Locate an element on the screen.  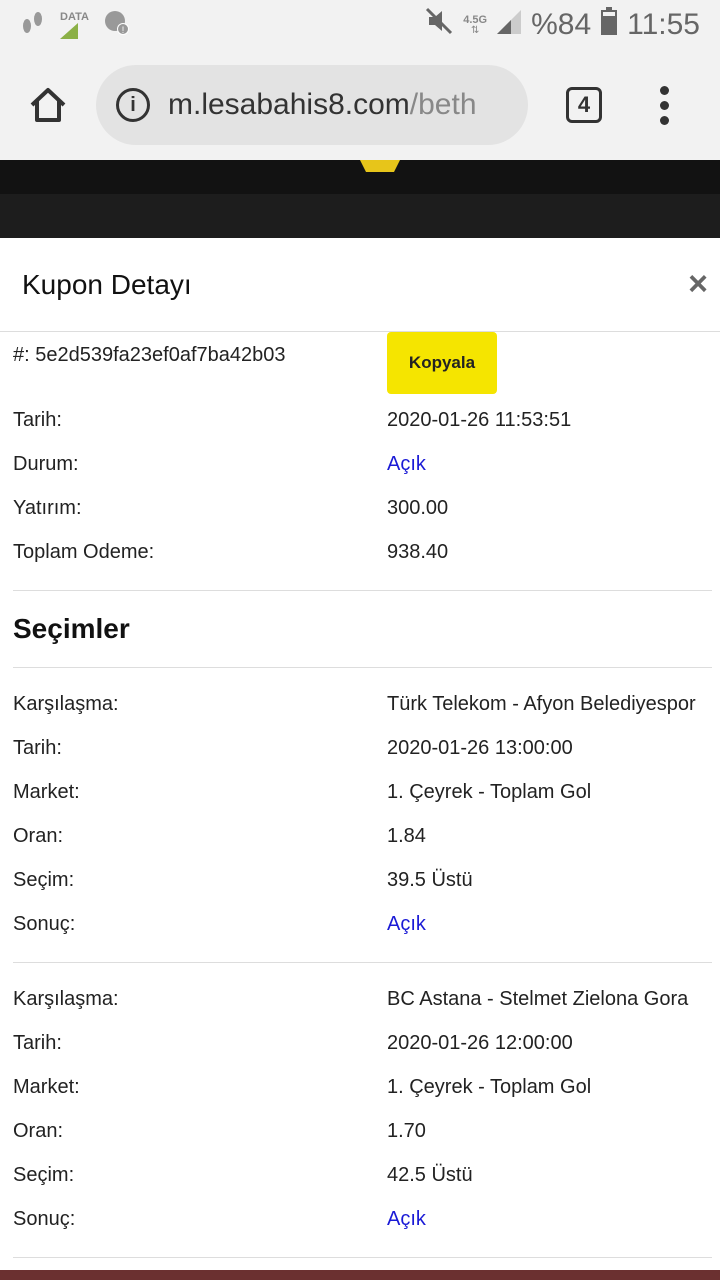
battery-percent: %84 is located at coordinates (561, 24).